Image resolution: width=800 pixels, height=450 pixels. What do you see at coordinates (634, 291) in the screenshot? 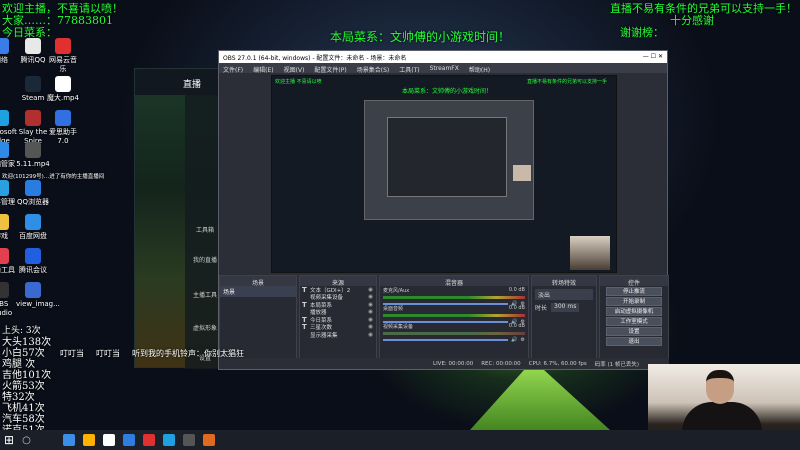
I see `stop-streaming-button: 停止推流` at bounding box center [634, 291].